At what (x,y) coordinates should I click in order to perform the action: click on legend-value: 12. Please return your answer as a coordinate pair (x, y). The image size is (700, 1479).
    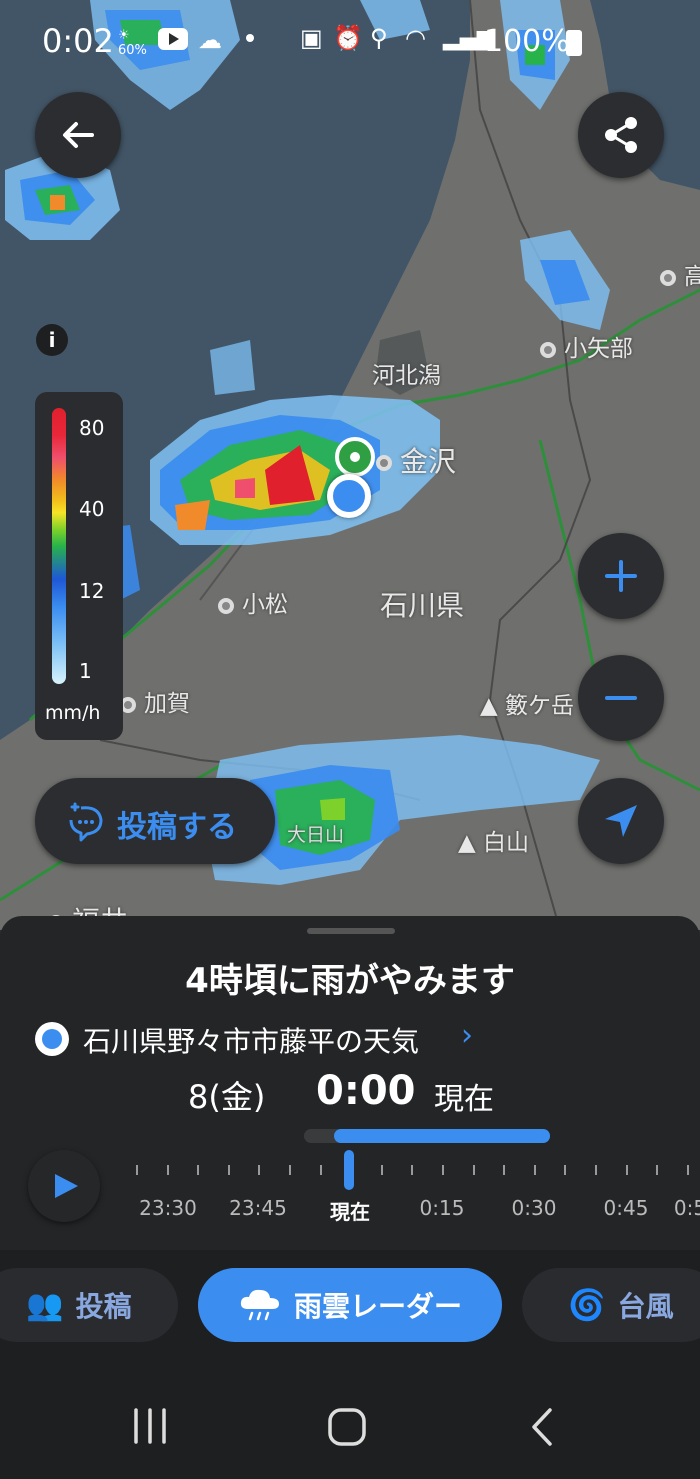
    Looking at the image, I should click on (92, 591).